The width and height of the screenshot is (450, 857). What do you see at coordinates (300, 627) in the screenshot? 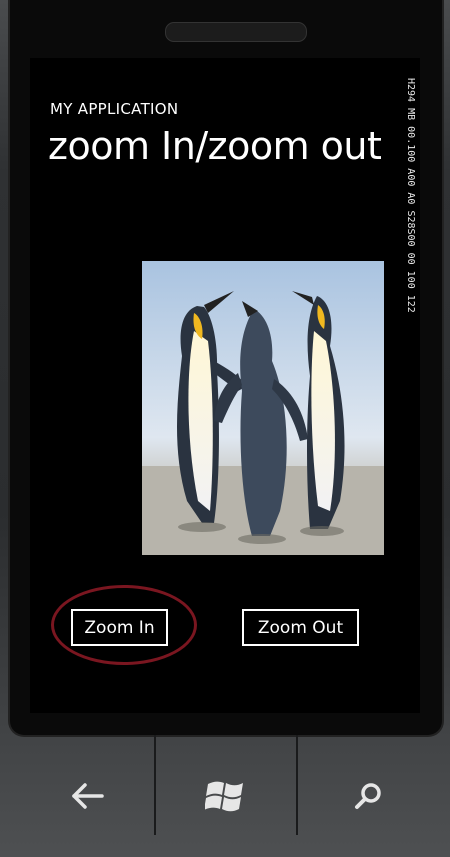
I see `zoom-out-button: Zoom Out` at bounding box center [300, 627].